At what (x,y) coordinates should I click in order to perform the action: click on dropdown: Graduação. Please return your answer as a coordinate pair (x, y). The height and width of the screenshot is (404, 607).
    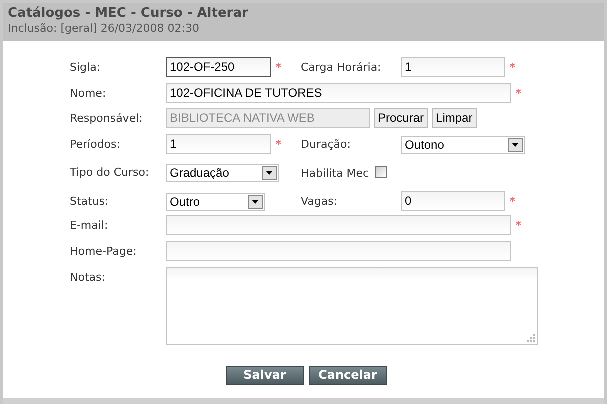
    Looking at the image, I should click on (222, 173).